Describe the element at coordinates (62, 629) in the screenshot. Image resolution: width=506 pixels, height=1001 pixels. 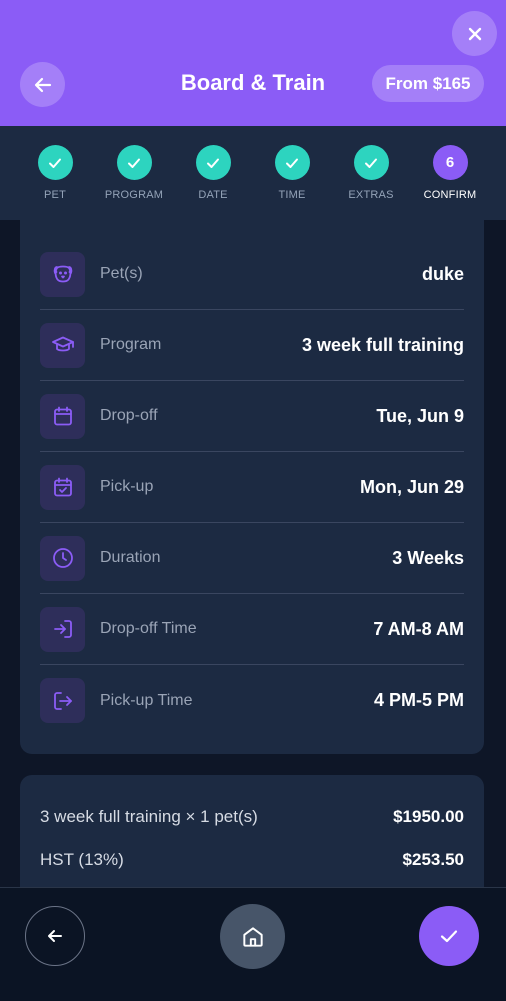
I see `login-icon` at that location.